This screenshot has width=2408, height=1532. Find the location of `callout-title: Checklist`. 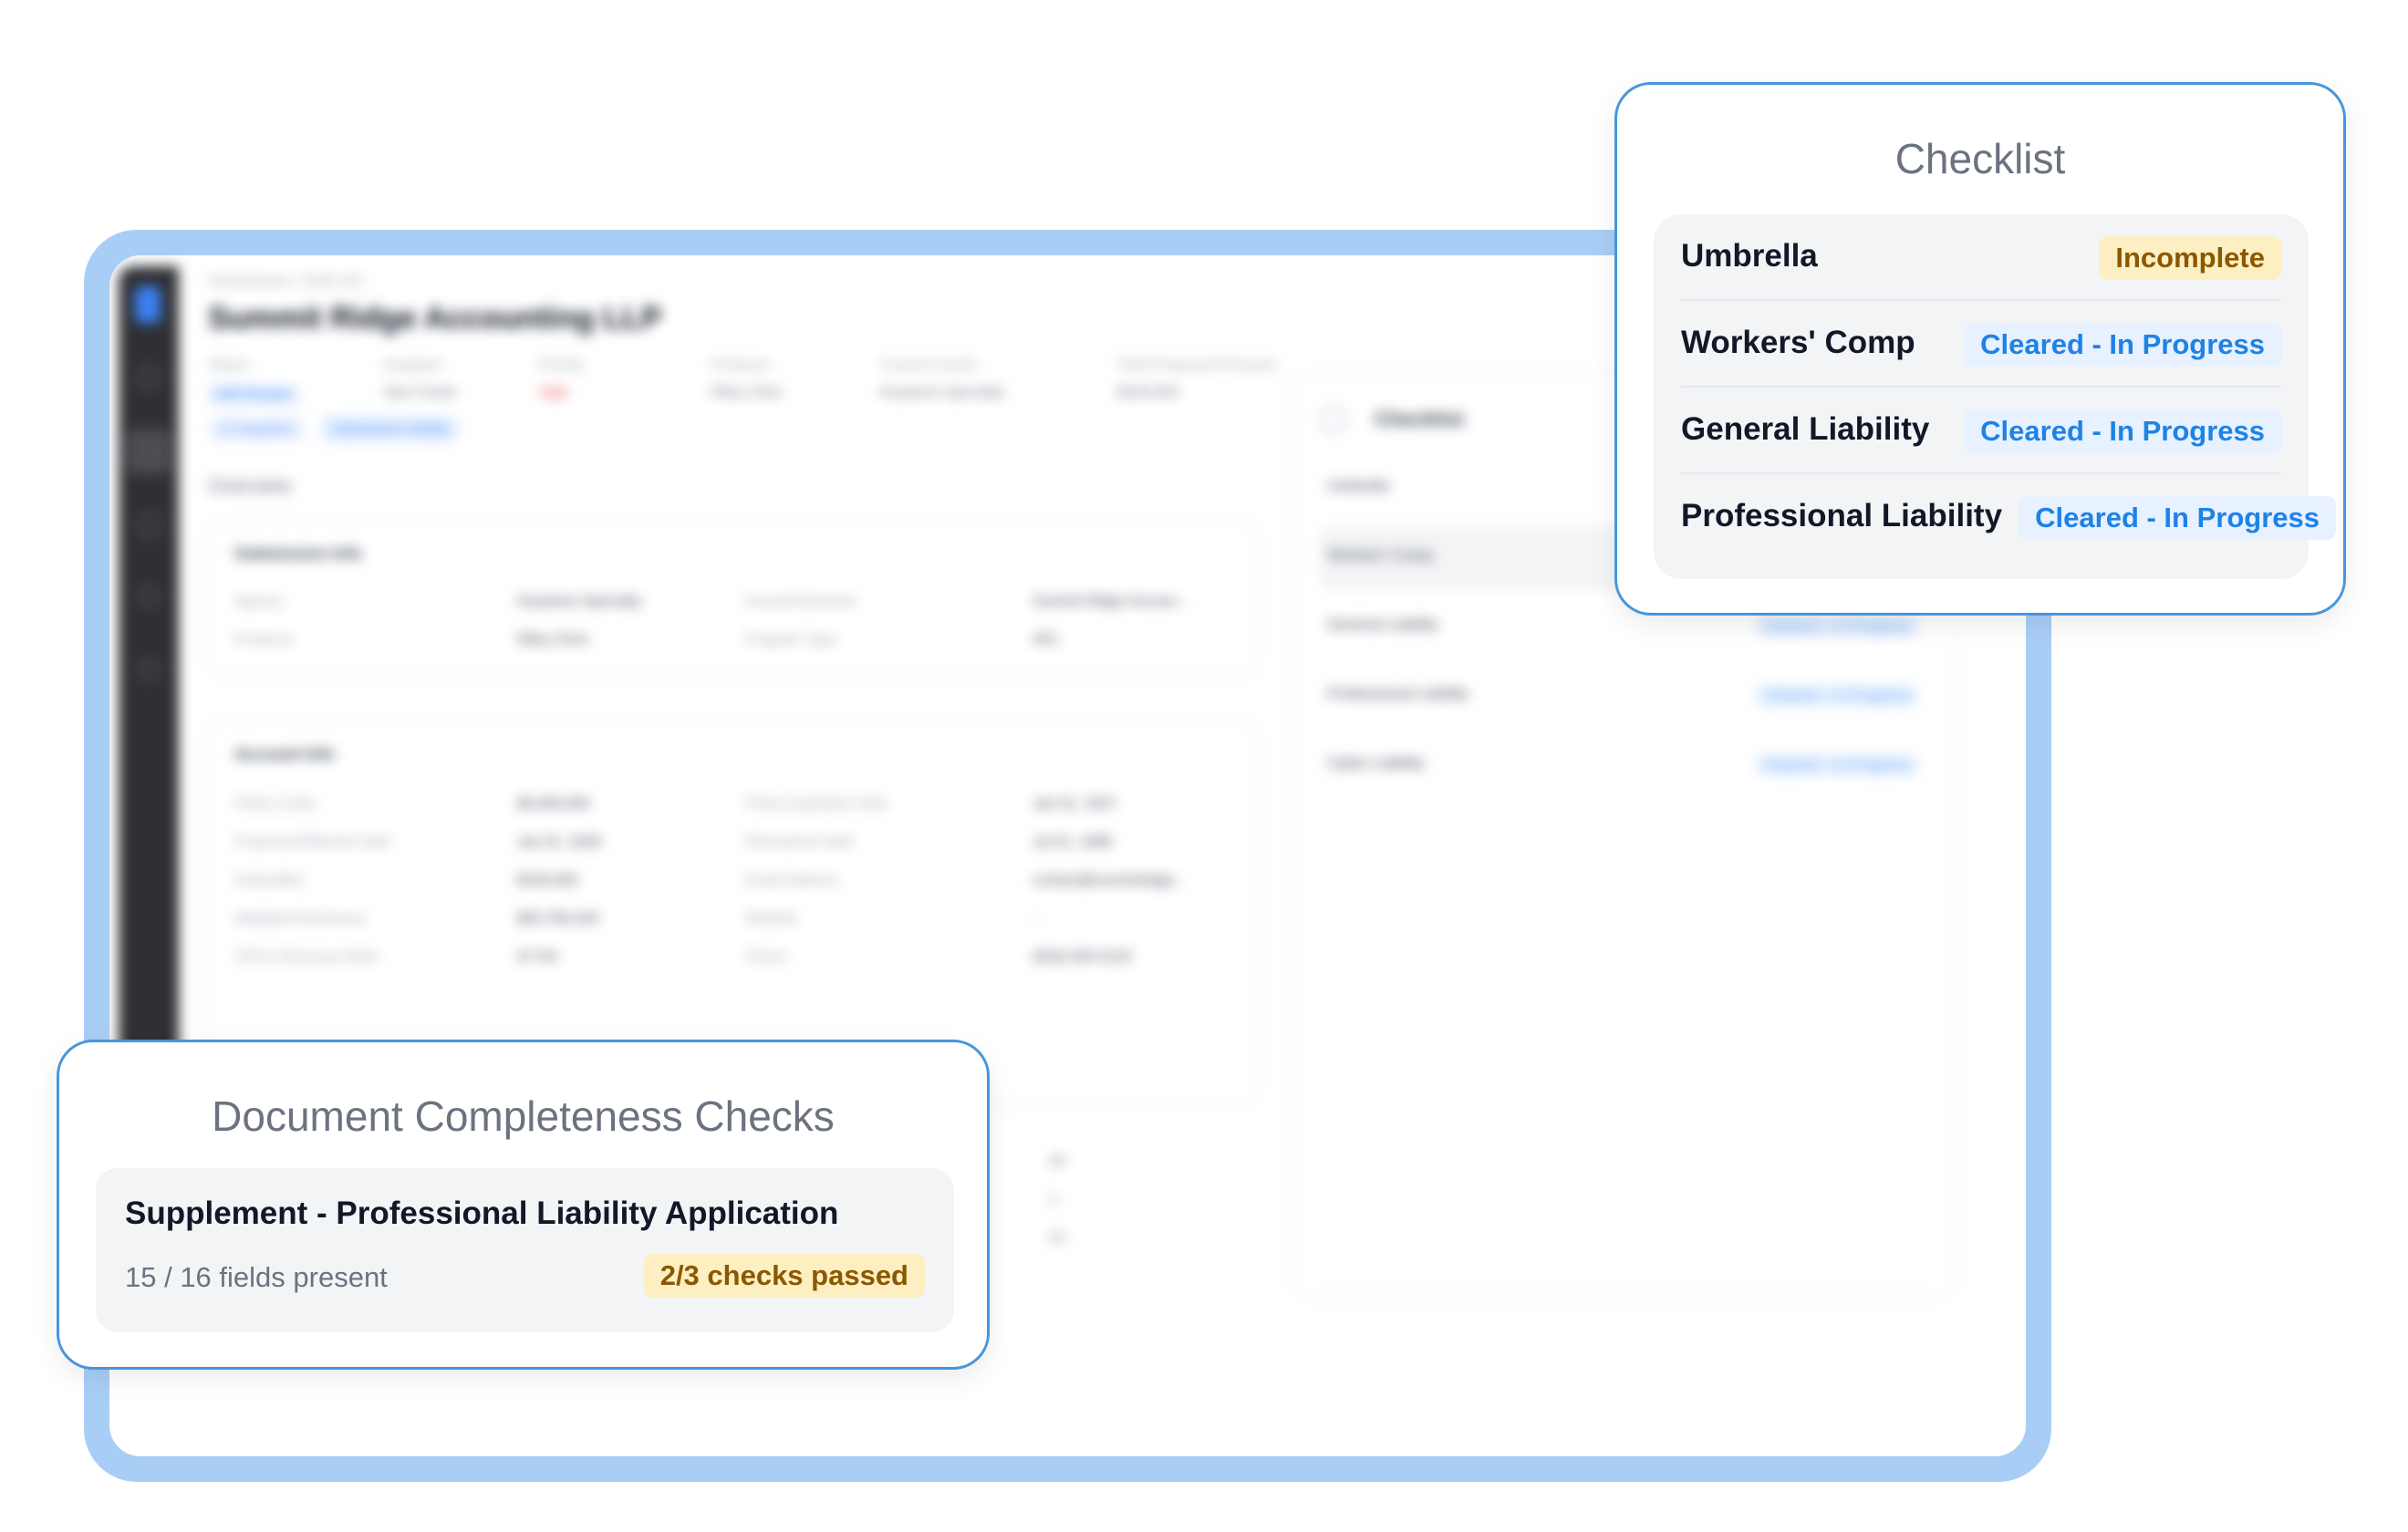

callout-title: Checklist is located at coordinates (1980, 158).